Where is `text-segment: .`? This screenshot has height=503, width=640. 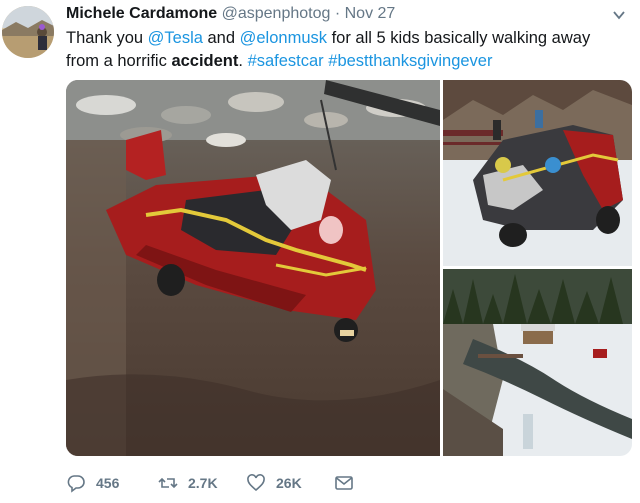 text-segment: . is located at coordinates (243, 61).